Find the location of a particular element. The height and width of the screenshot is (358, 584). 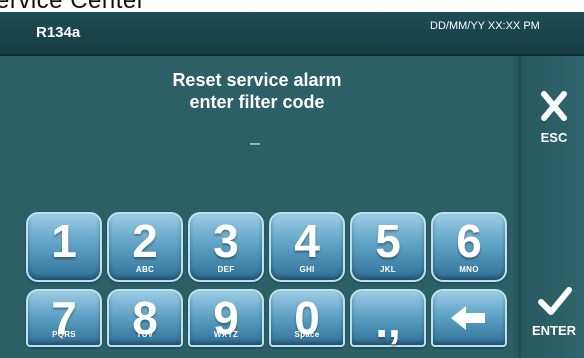

backspace-key is located at coordinates (469, 318).